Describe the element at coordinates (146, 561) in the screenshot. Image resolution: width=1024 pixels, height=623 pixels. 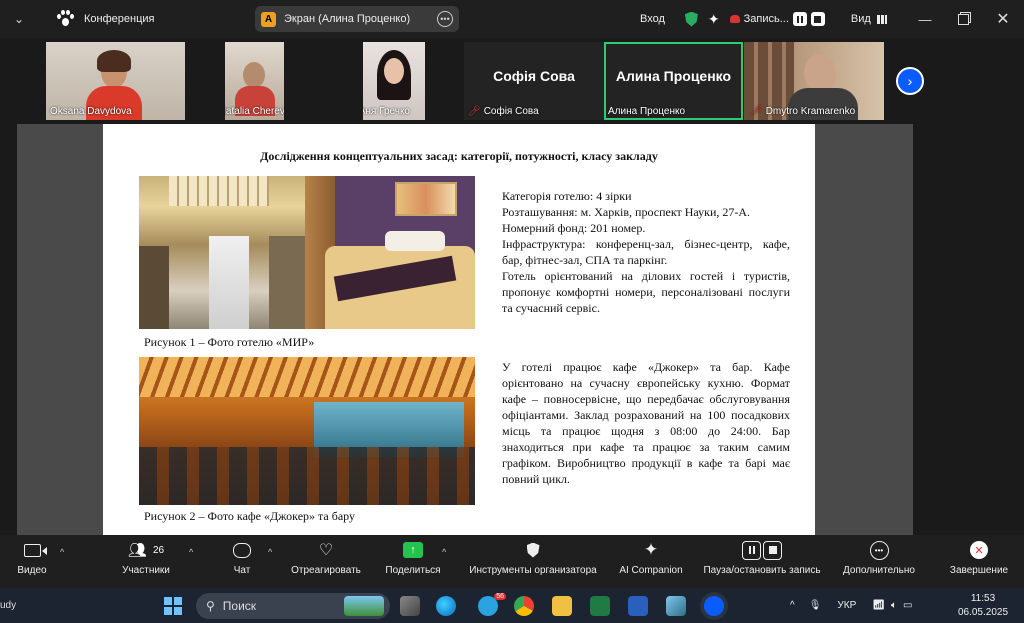
I see `participants-button: 👥︎ 26 Участники` at that location.